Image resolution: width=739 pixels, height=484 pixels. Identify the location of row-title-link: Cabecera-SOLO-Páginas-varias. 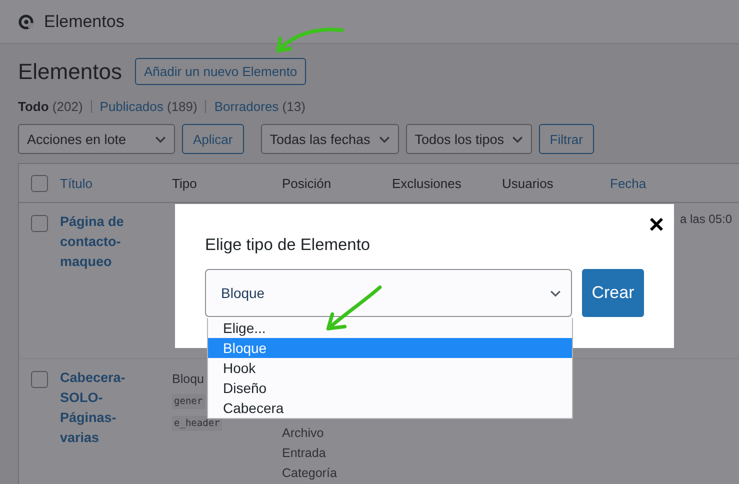
(116, 420).